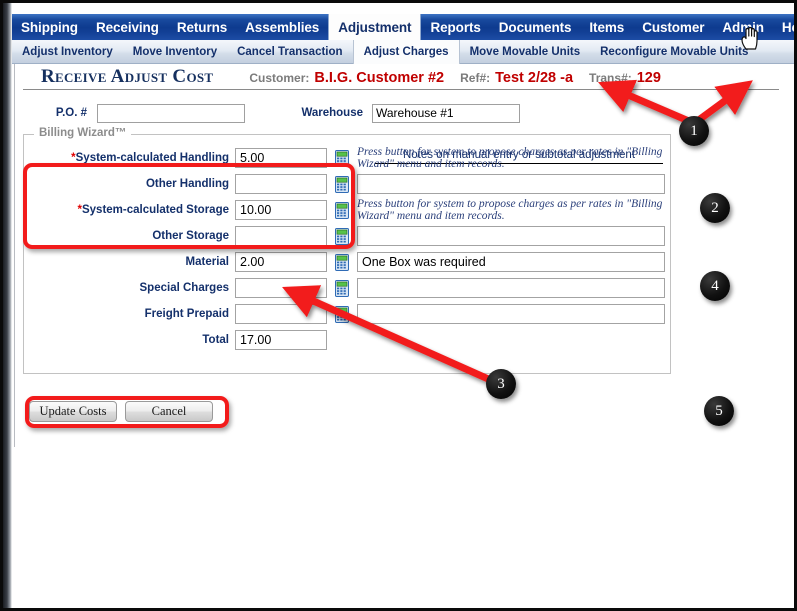 The height and width of the screenshot is (611, 797). What do you see at coordinates (71, 113) in the screenshot?
I see `po-label: P.O. #` at bounding box center [71, 113].